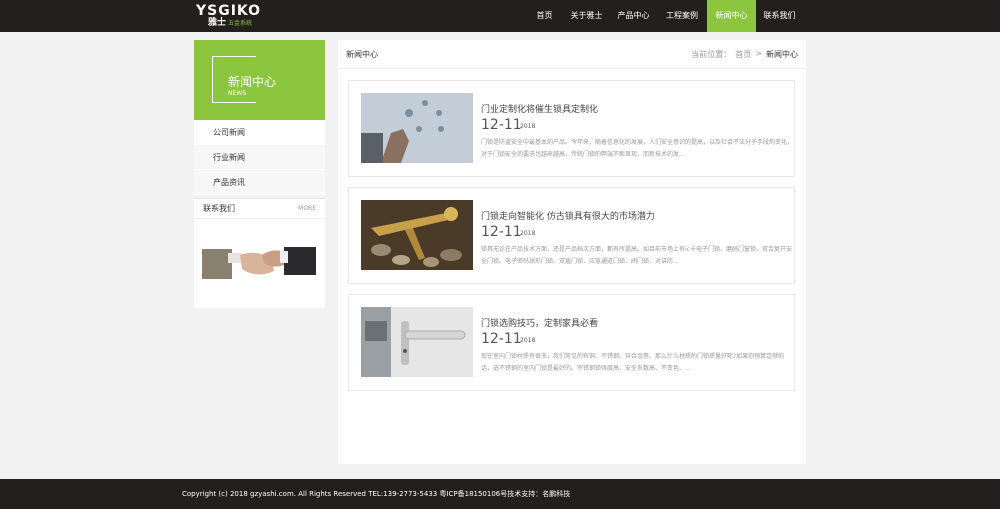  I want to click on sidebar-menu: 公司新闻 行业新闻 产品资讯, so click(259, 157).